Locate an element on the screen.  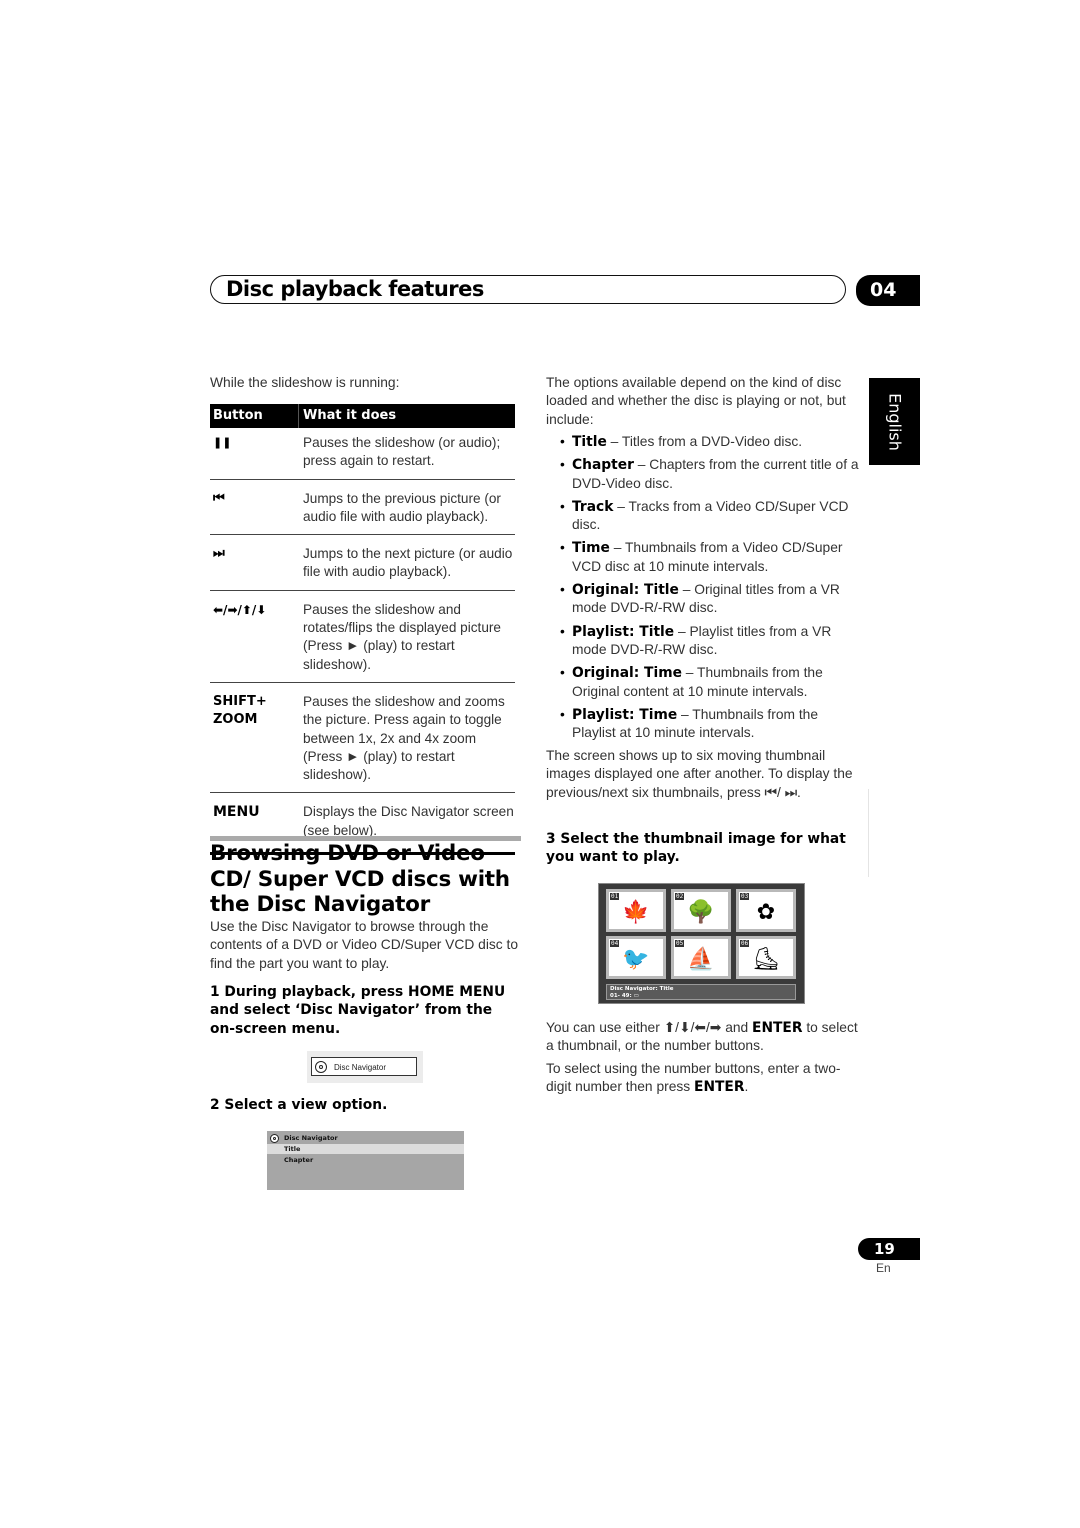
thumbnail-06: 06 ⛸ is located at coordinates (766, 957).